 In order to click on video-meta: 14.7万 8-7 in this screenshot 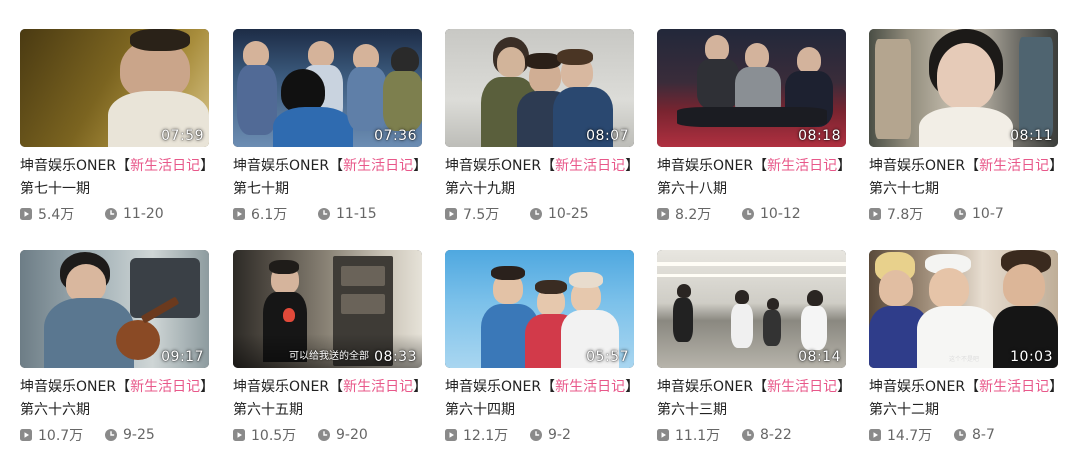, I will do `click(963, 435)`.